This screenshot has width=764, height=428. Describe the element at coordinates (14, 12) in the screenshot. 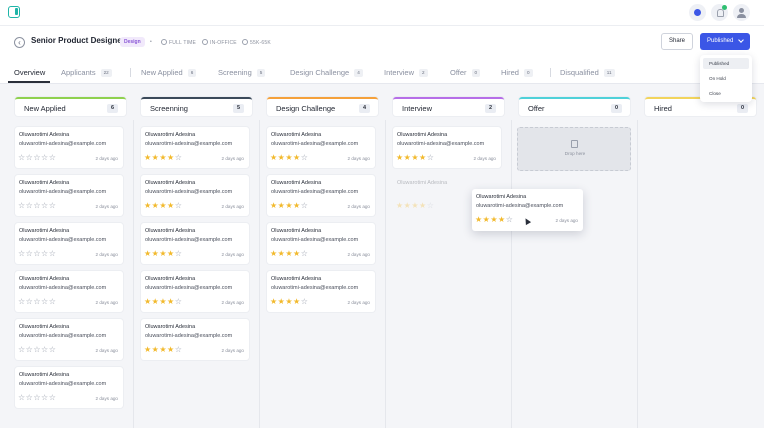

I see `app-logo-icon` at that location.